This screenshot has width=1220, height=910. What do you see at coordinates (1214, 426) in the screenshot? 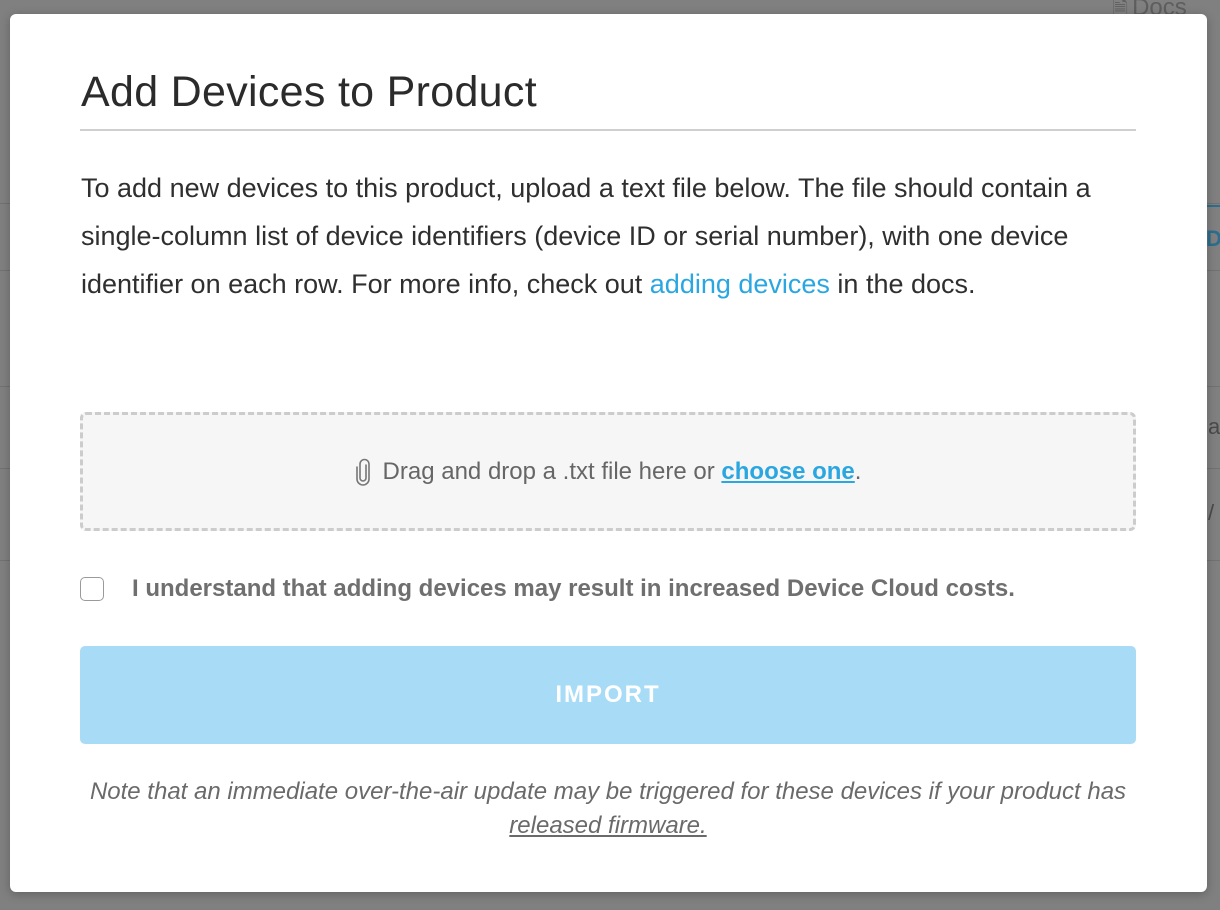
I see `background-text-fragment: a` at bounding box center [1214, 426].